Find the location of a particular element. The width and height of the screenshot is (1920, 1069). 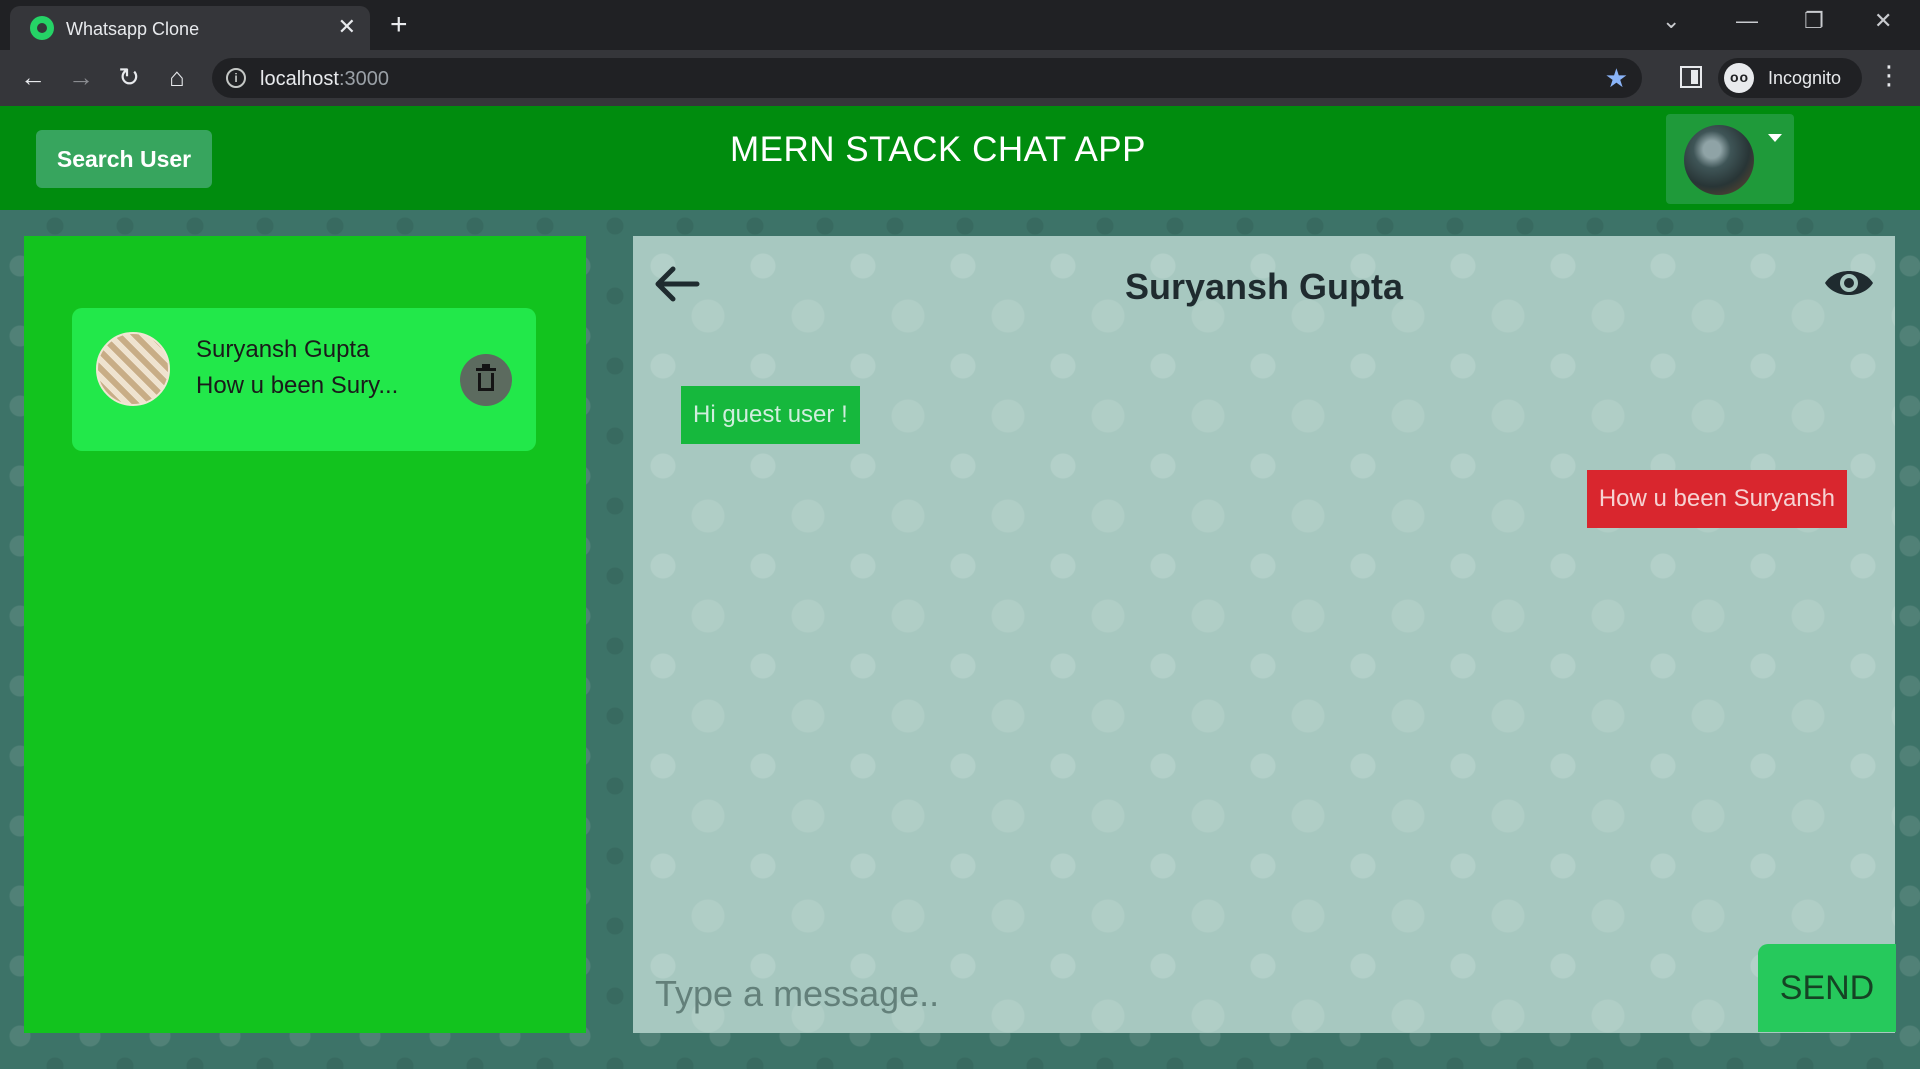

outgoing-message: How u been Suryansh is located at coordinates (1716, 499).